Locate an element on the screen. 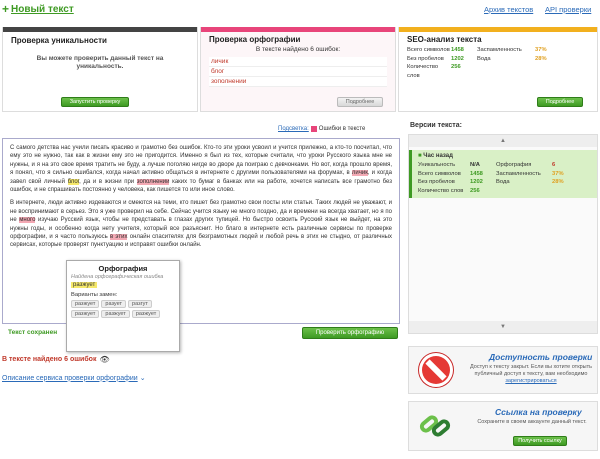  versions-title: Версии текста: is located at coordinates (436, 125).